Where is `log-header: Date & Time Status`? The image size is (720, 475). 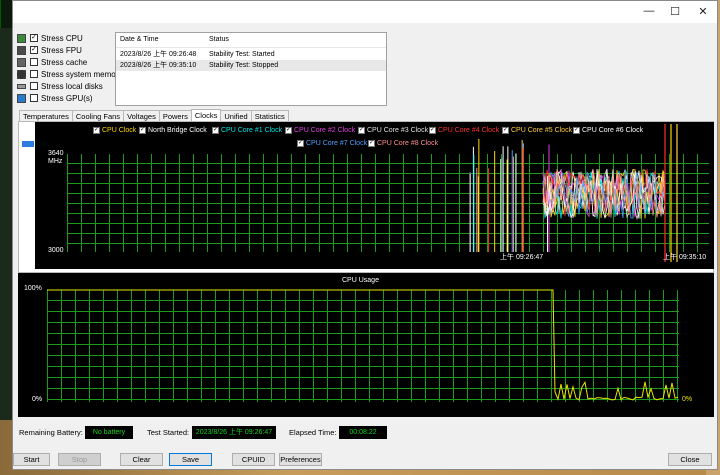
log-header: Date & Time Status is located at coordinates (251, 40).